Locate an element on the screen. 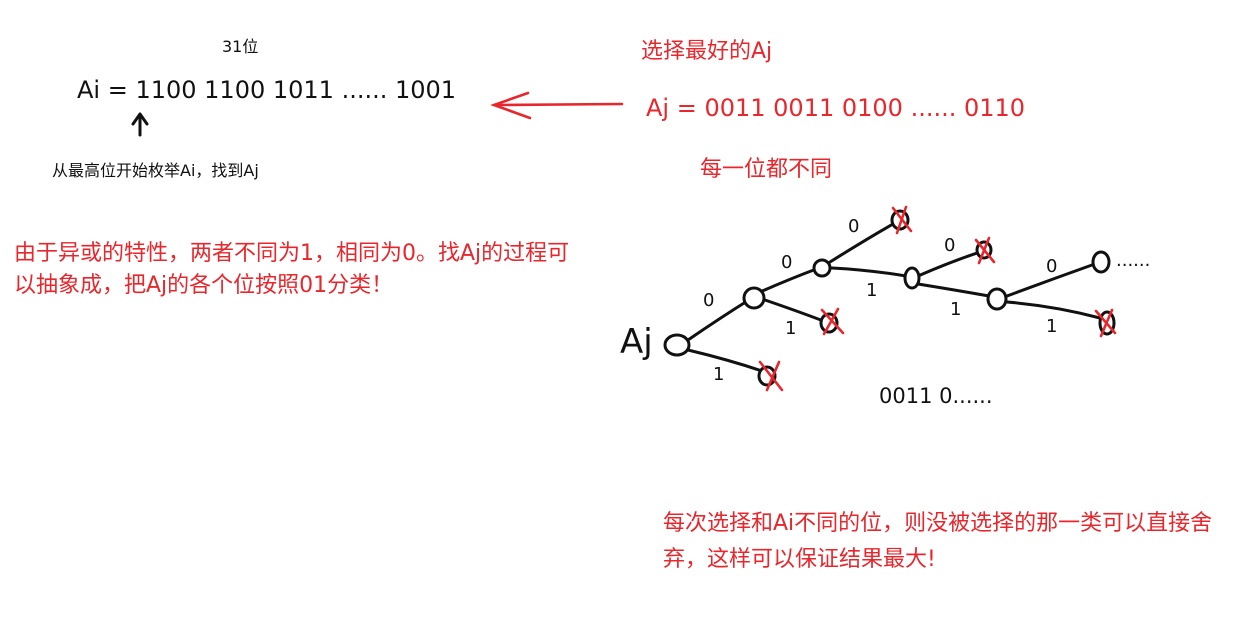 Image resolution: width=1240 pixels, height=624 pixels. tree-nodes is located at coordinates (889, 298).